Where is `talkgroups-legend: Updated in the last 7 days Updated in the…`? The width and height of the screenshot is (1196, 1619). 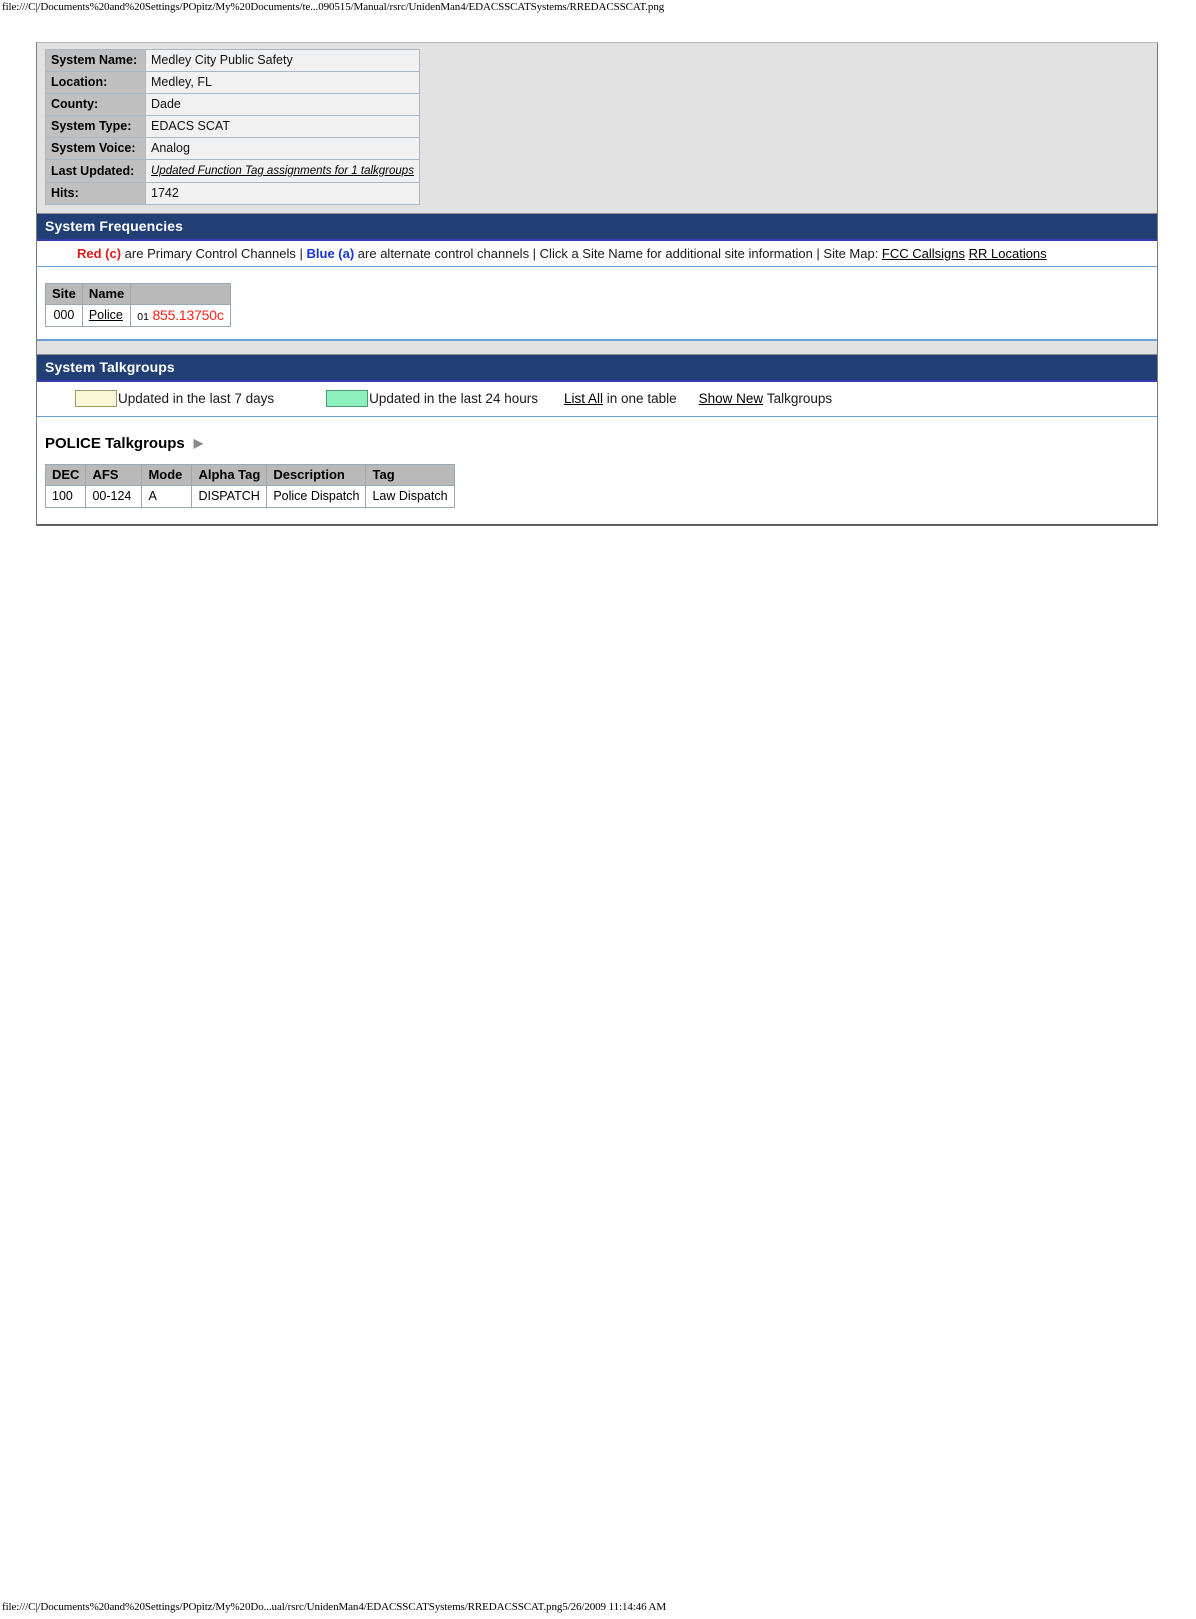 talkgroups-legend: Updated in the last 7 days Updated in the… is located at coordinates (597, 399).